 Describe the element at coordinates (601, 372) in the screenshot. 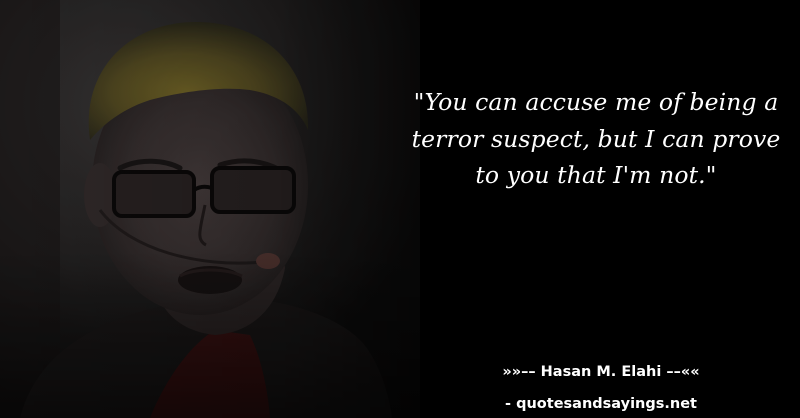

I see `author-name: »»–– Hasan M. Elahi ––««` at that location.